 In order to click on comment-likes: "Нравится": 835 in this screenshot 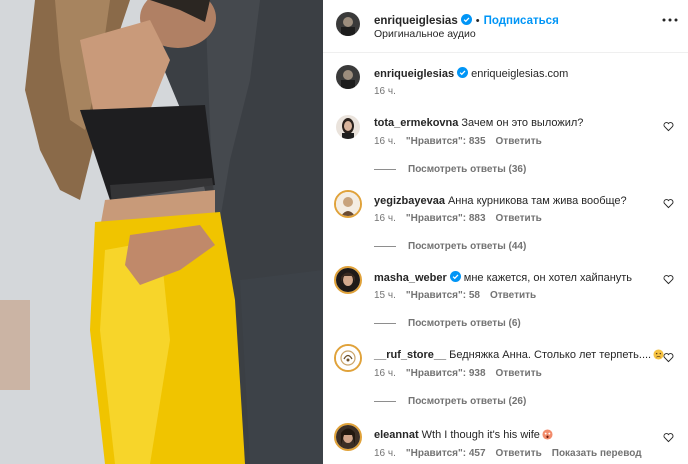, I will do `click(446, 141)`.